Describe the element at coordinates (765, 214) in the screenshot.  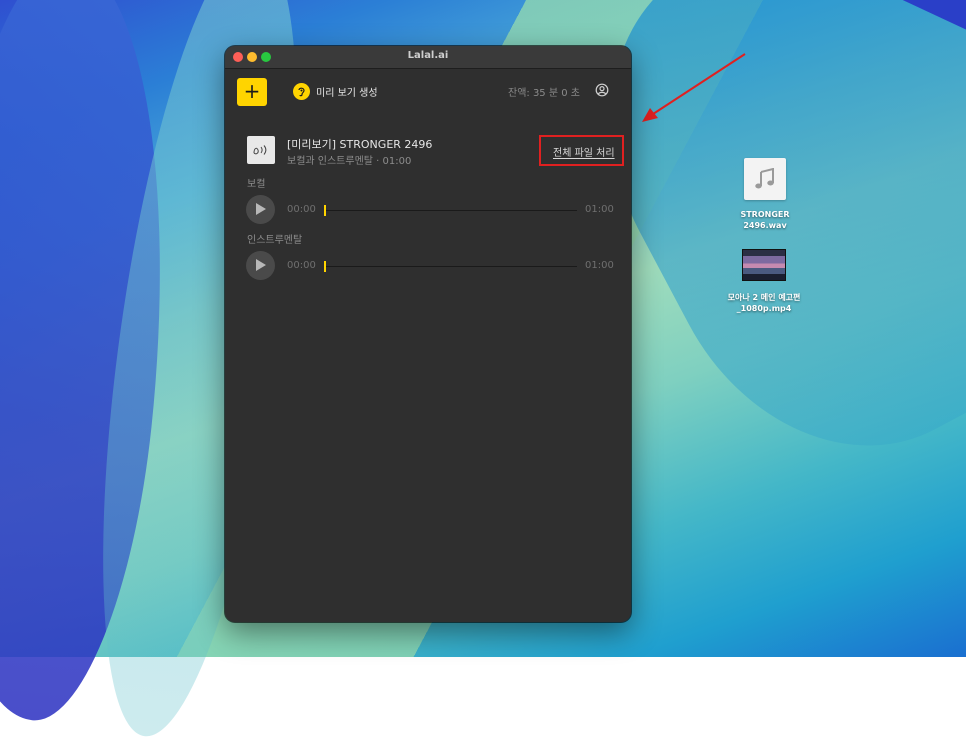
I see `file-name-line: STRONGER` at that location.